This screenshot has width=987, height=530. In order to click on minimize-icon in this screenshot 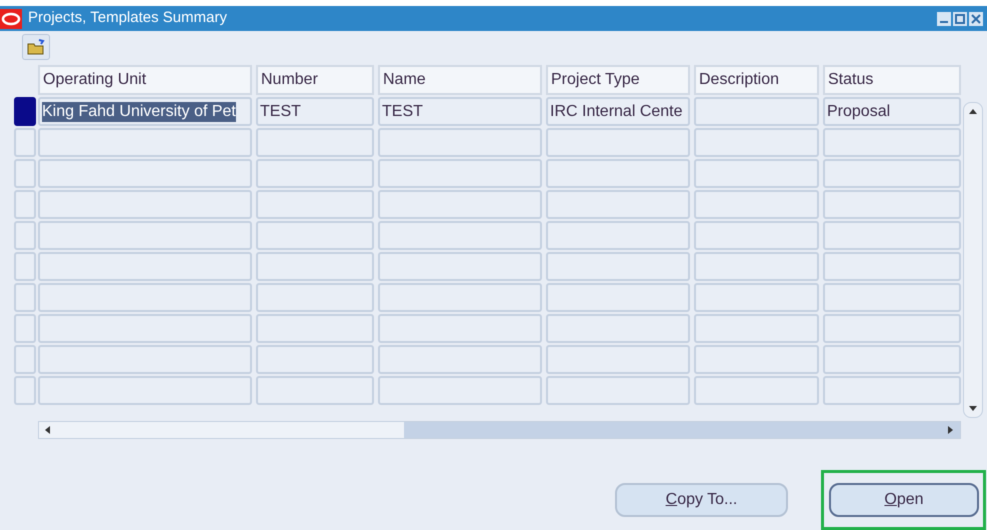, I will do `click(944, 19)`.